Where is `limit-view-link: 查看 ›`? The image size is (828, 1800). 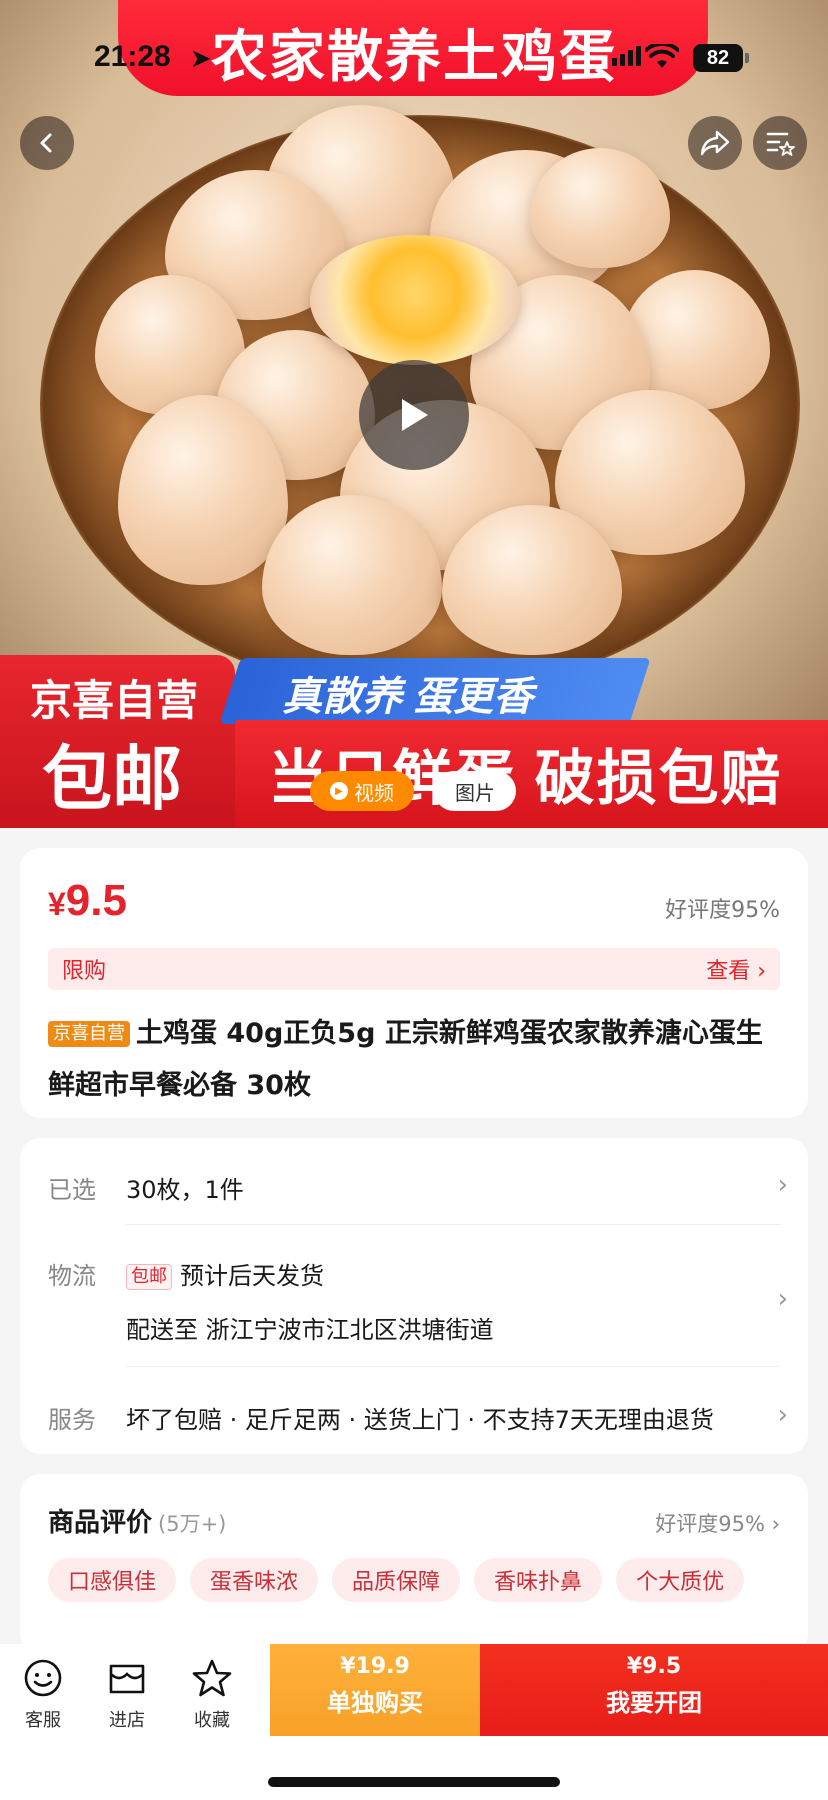 limit-view-link: 查看 › is located at coordinates (736, 969).